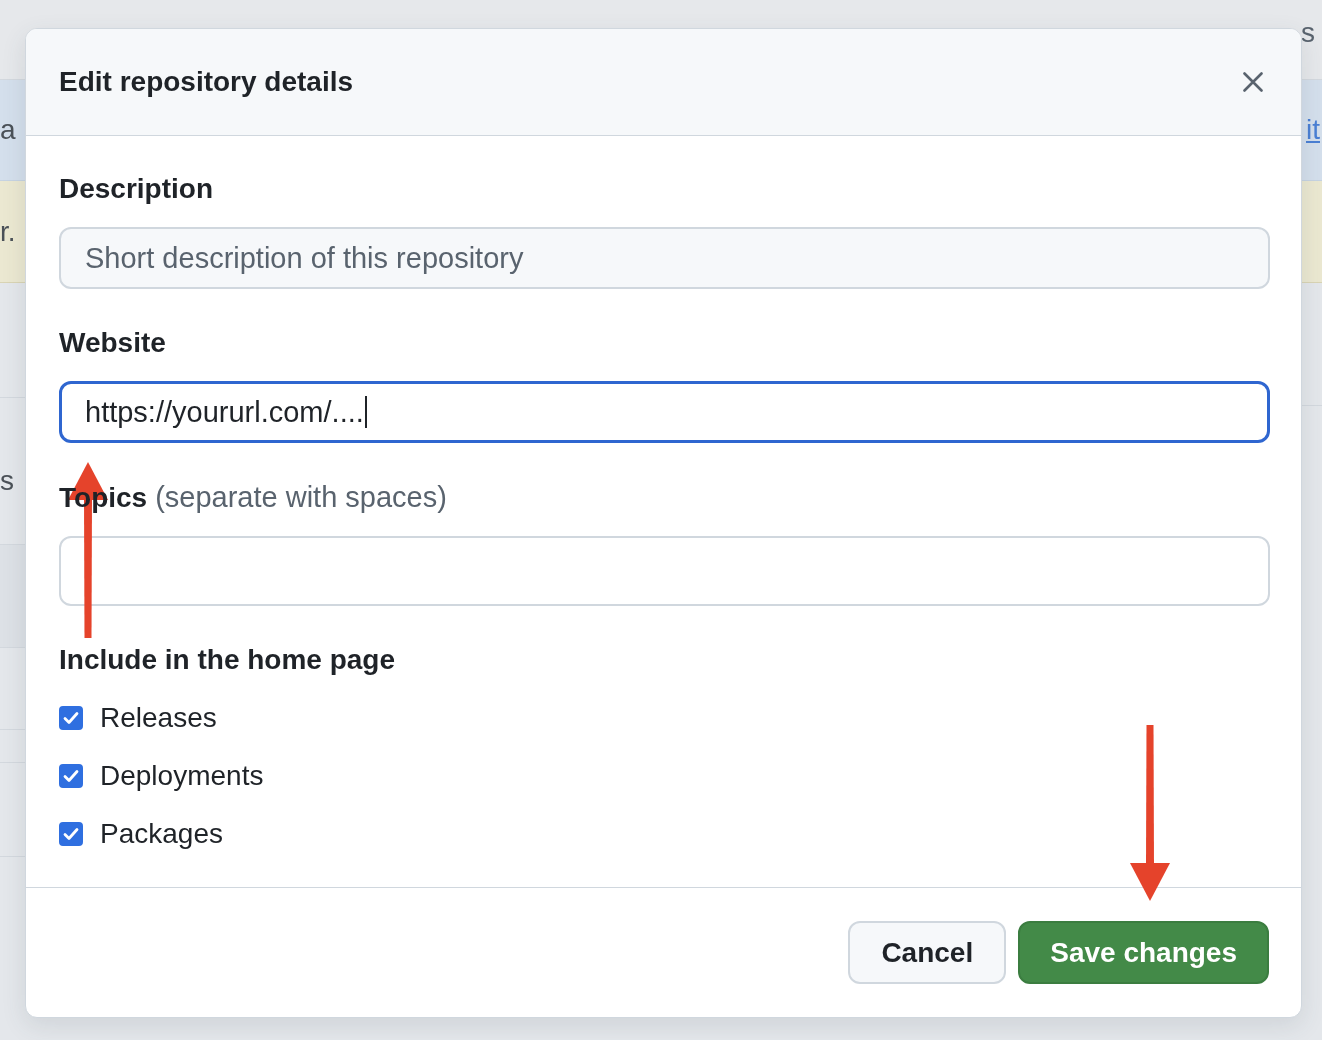 The image size is (1322, 1040). Describe the element at coordinates (1253, 82) in the screenshot. I see `close-icon` at that location.